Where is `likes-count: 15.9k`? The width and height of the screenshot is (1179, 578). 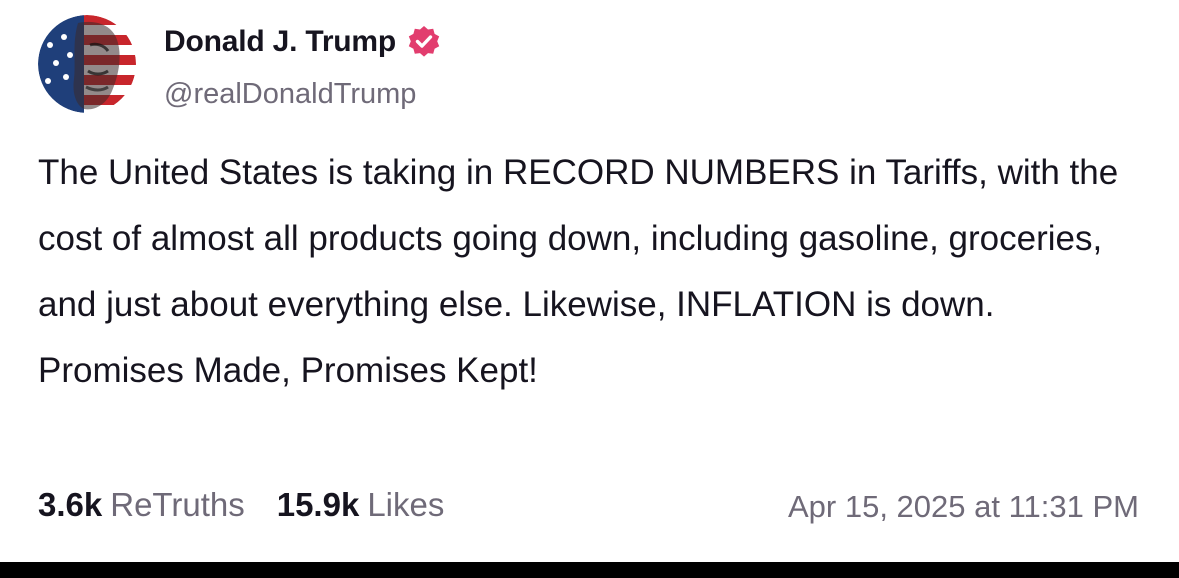 likes-count: 15.9k is located at coordinates (318, 504).